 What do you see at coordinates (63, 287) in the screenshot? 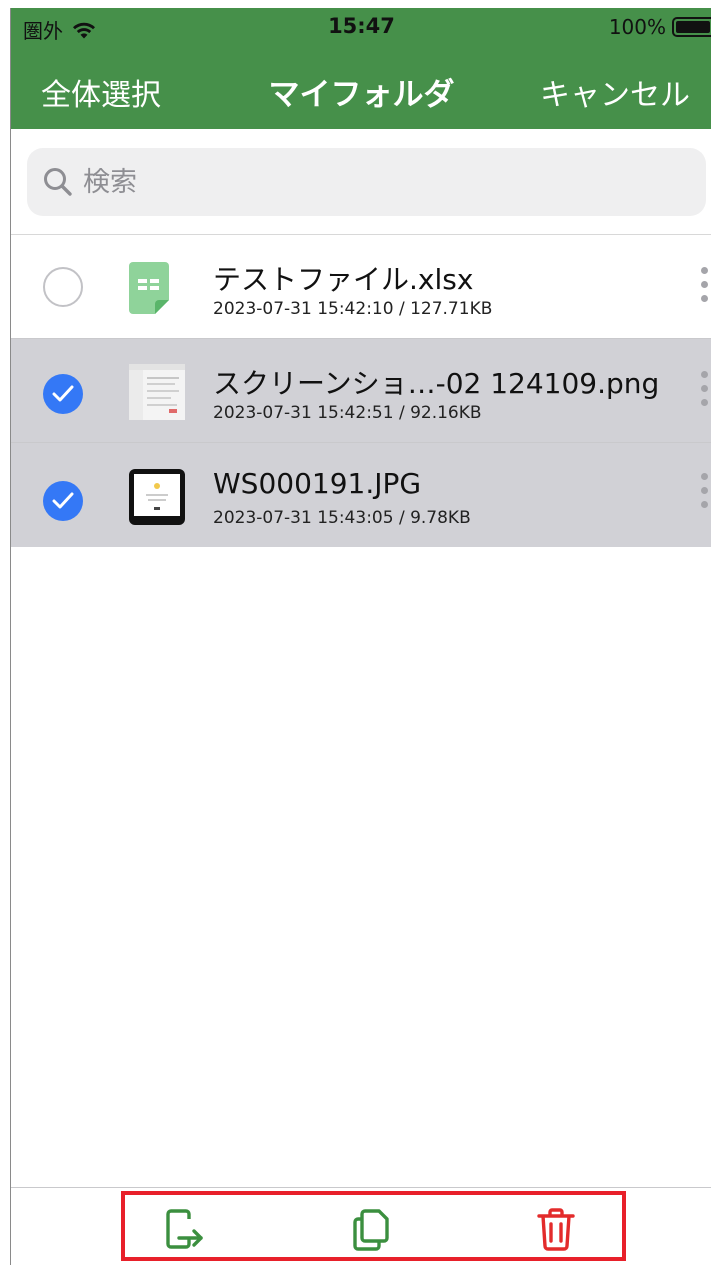
I see `unchecked-circle-icon` at bounding box center [63, 287].